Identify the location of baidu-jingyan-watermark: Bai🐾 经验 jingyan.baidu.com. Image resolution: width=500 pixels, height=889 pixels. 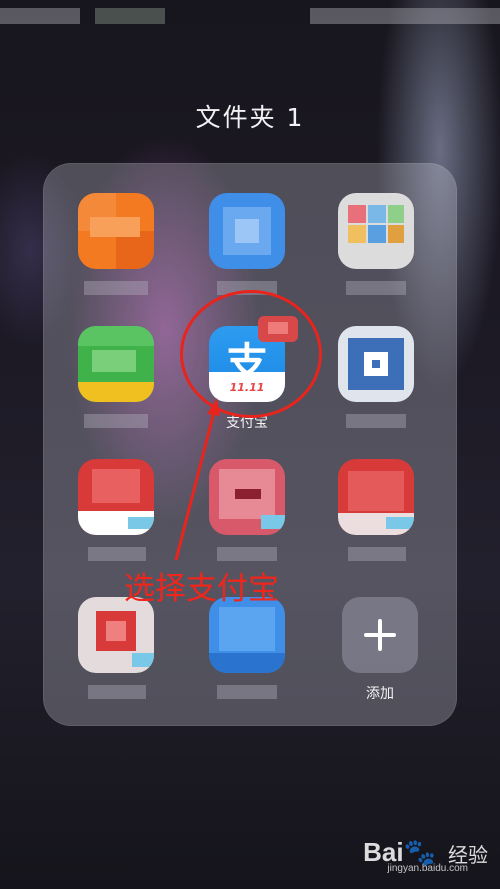
(413, 857).